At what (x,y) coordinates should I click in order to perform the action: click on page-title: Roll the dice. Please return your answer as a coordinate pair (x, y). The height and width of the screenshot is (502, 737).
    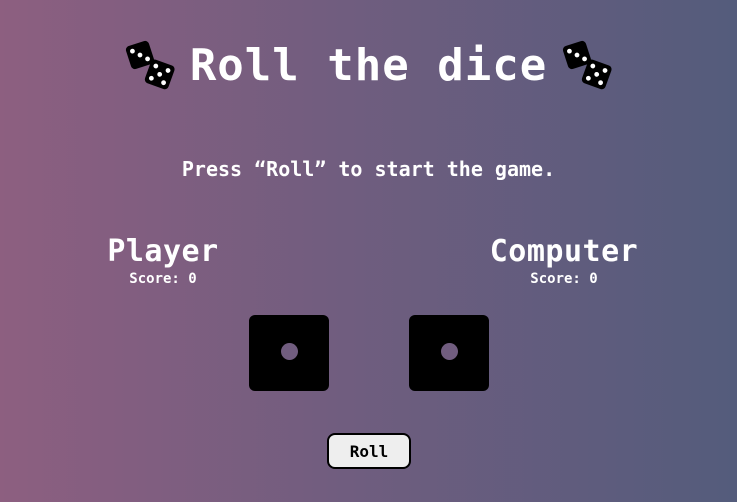
    Looking at the image, I should click on (368, 65).